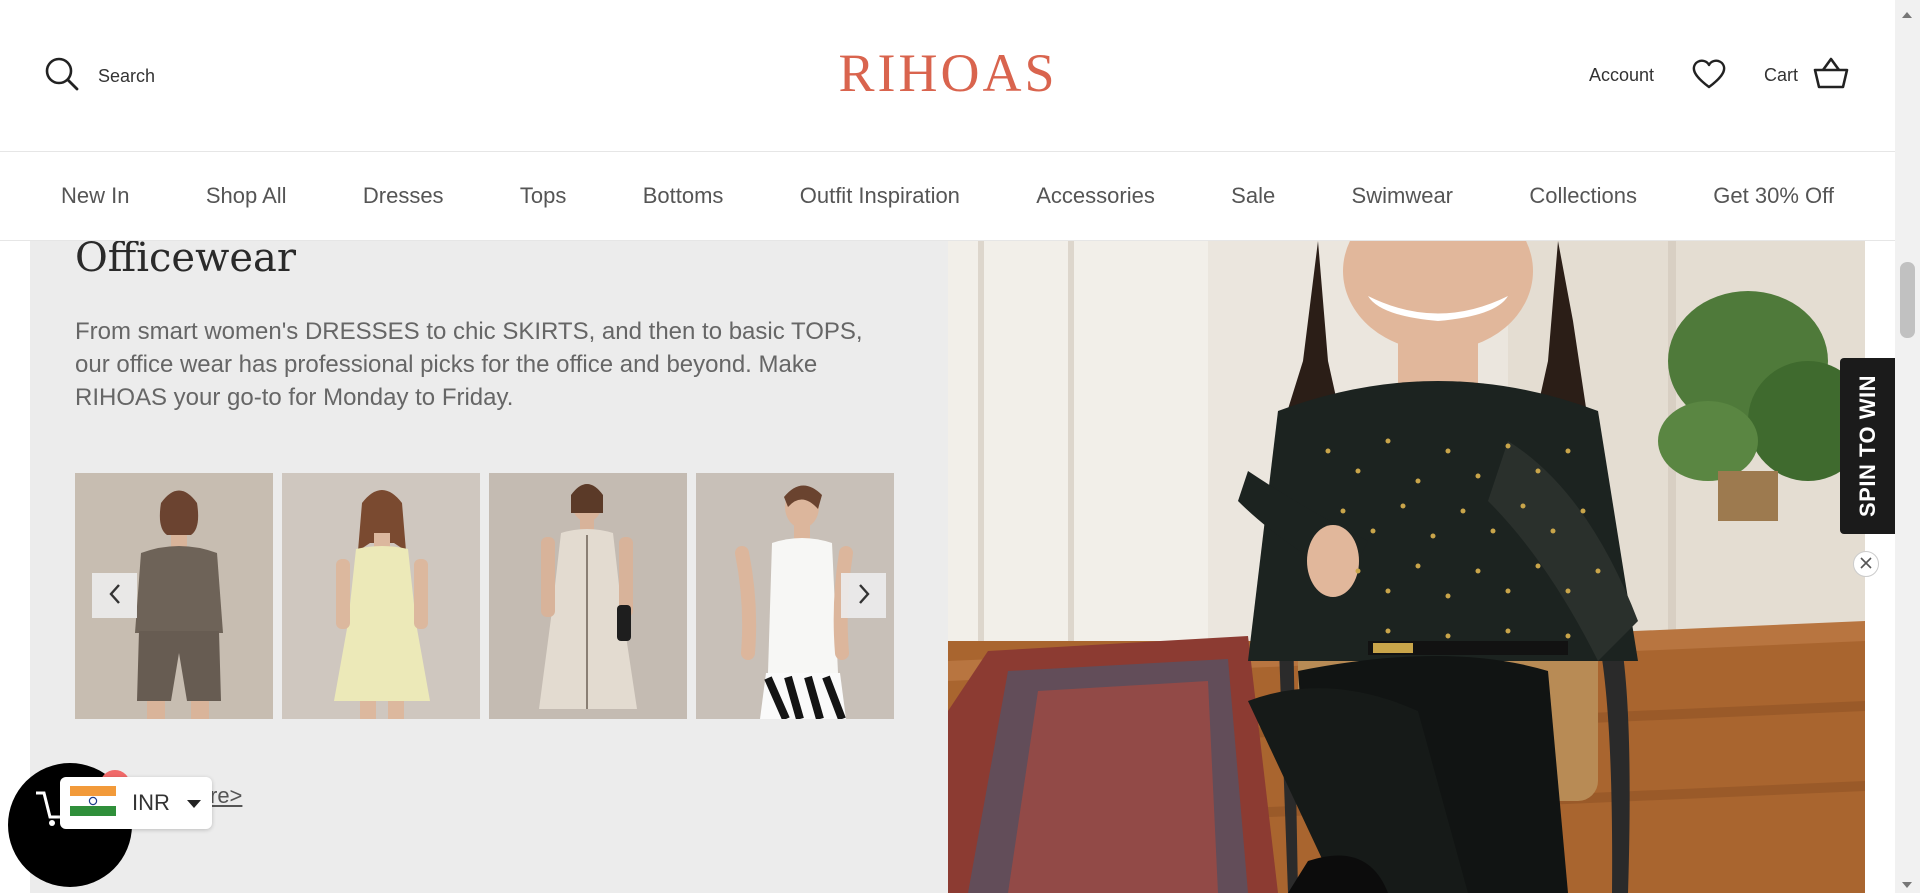  Describe the element at coordinates (95, 196) in the screenshot. I see `nav-item-new-in: New In` at that location.